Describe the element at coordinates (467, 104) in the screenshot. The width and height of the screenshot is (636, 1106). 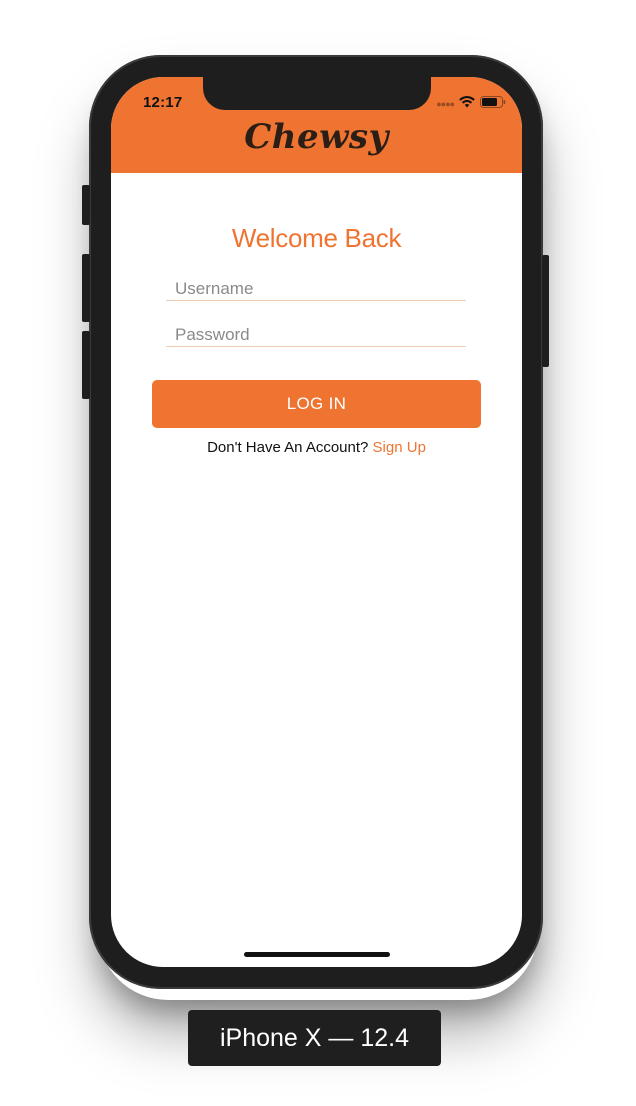
I see `wifi-icon` at that location.